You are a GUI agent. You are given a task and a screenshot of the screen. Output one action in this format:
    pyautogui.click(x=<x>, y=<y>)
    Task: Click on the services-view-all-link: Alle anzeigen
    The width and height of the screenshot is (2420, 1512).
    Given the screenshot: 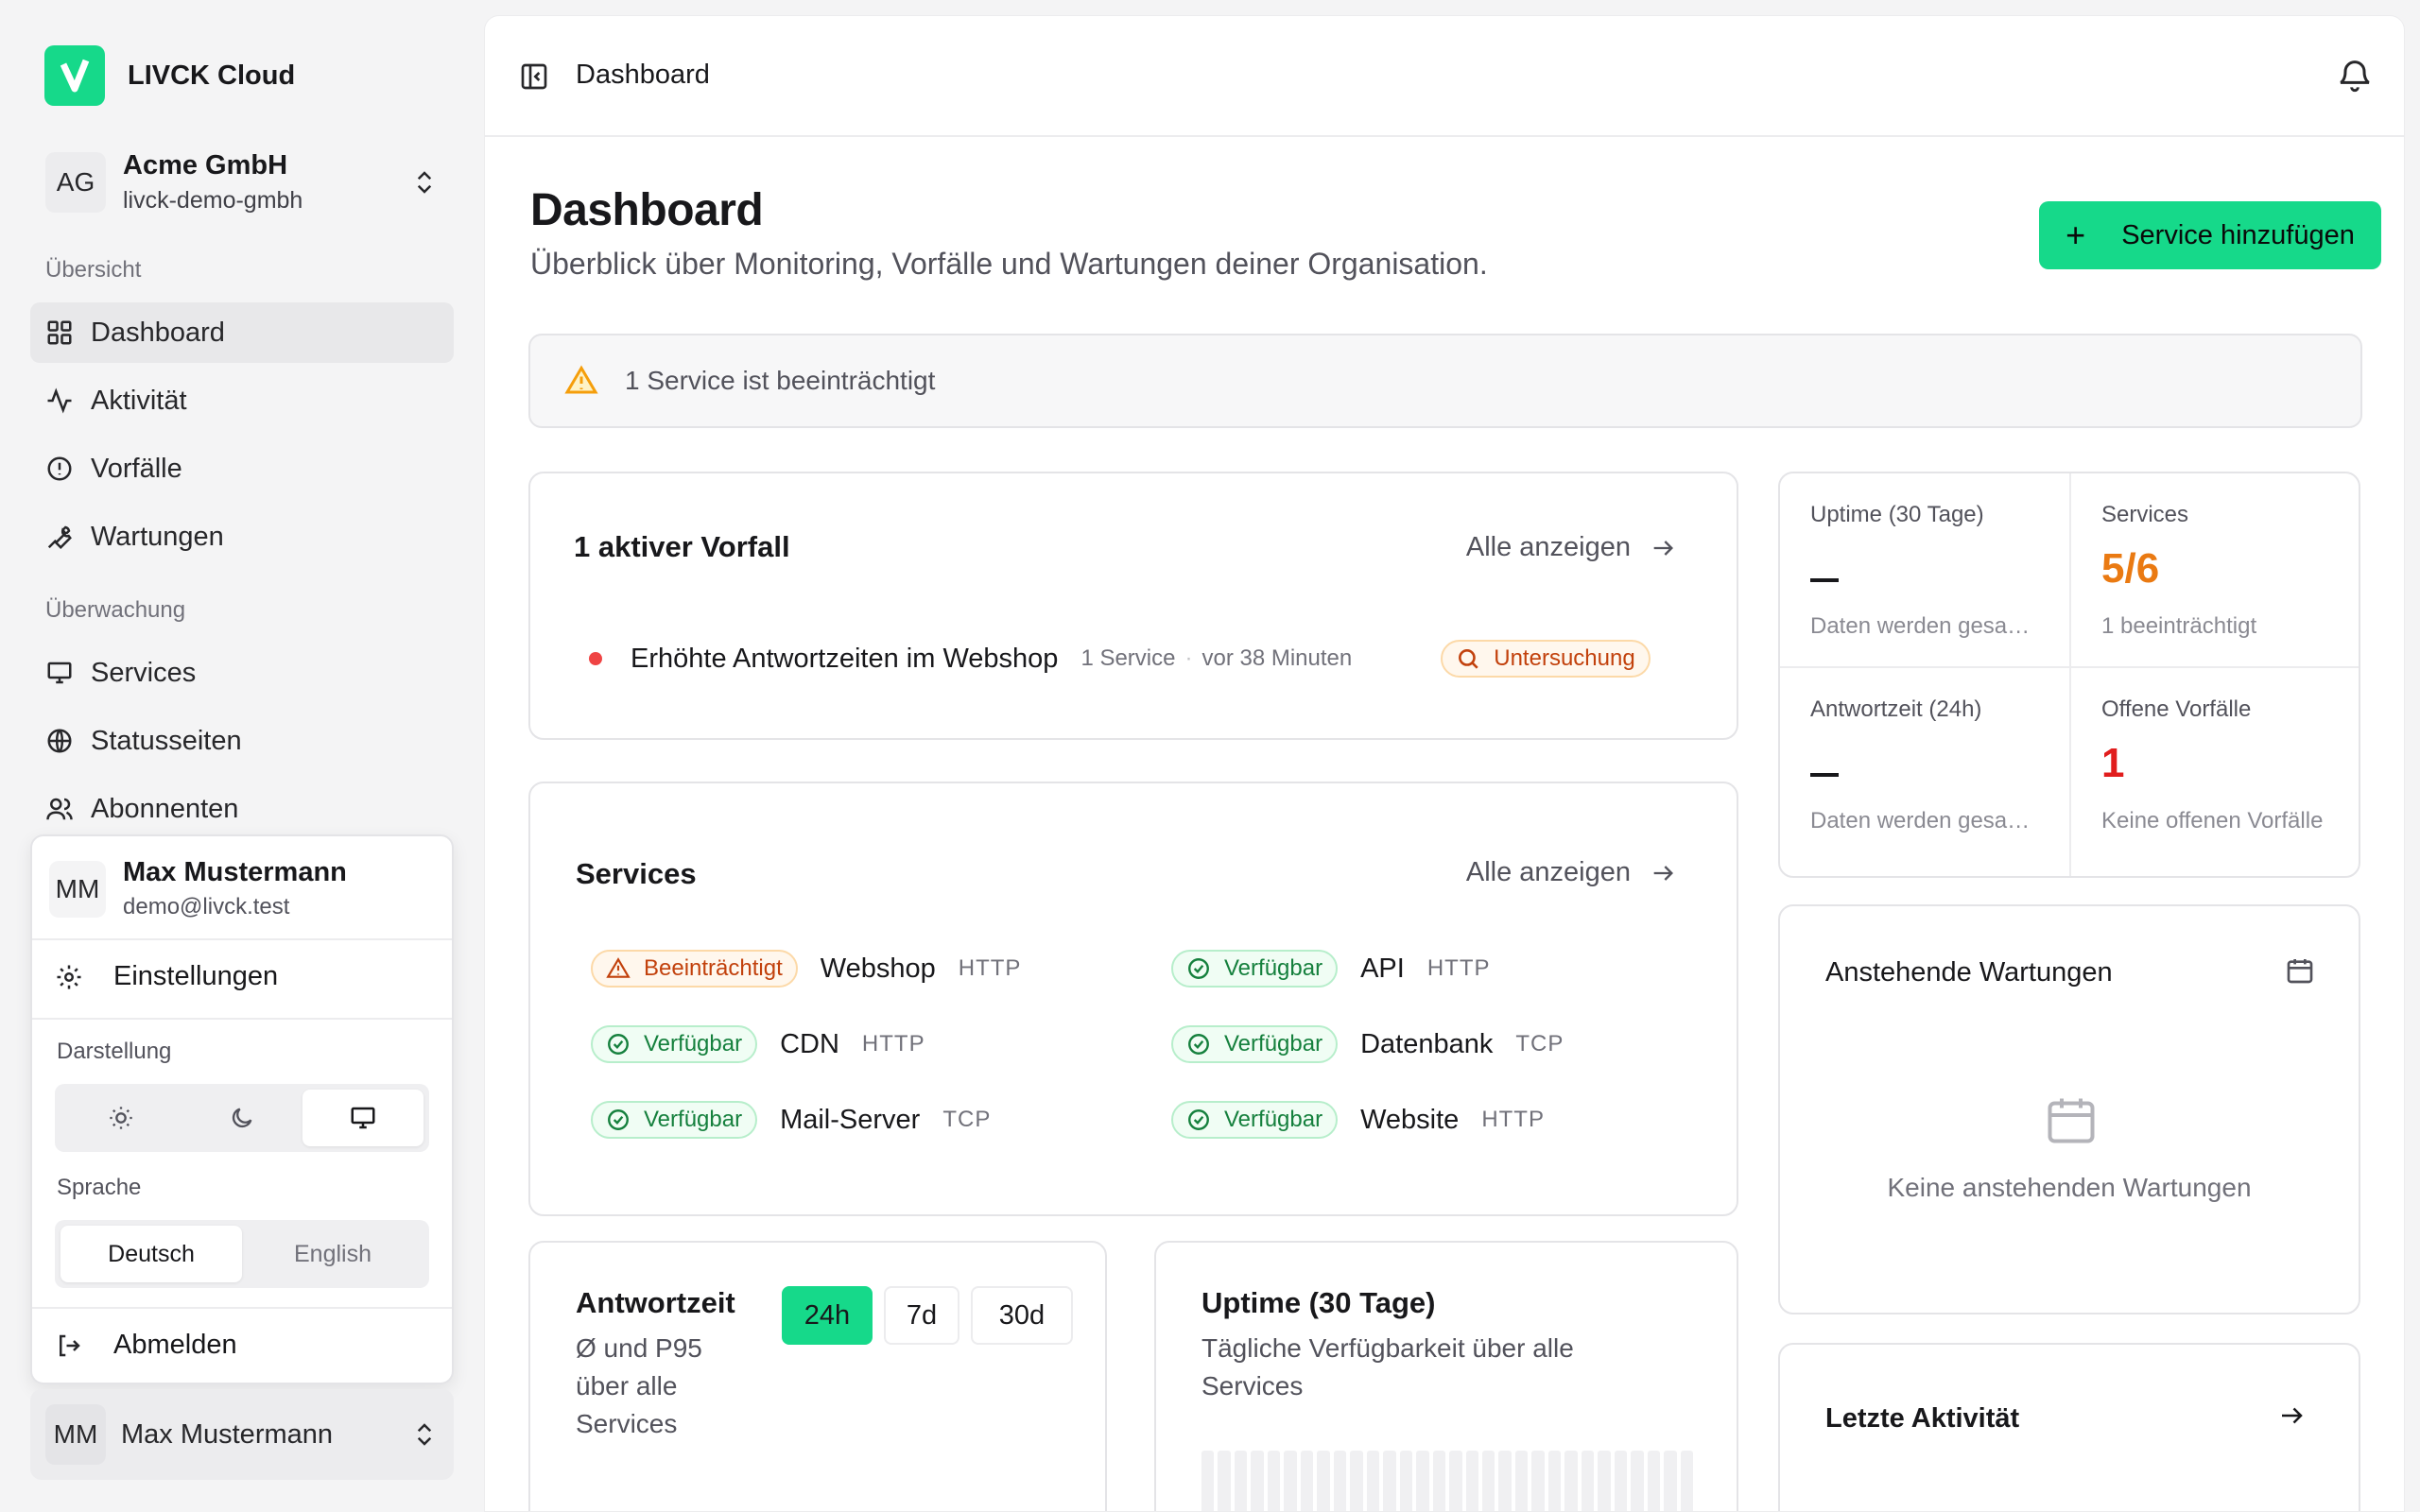 What is the action you would take?
    pyautogui.click(x=1571, y=872)
    